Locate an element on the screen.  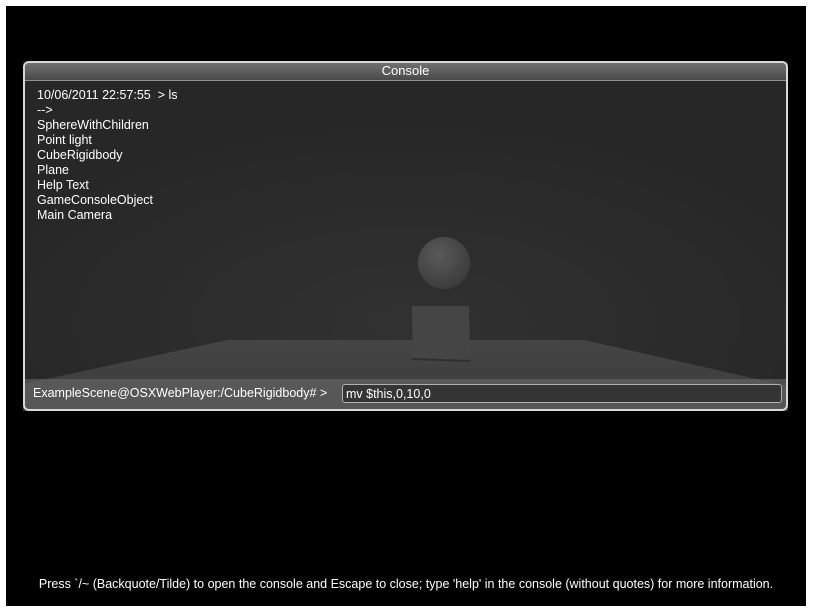
console-output-line: CubeRigidbody is located at coordinates (80, 155).